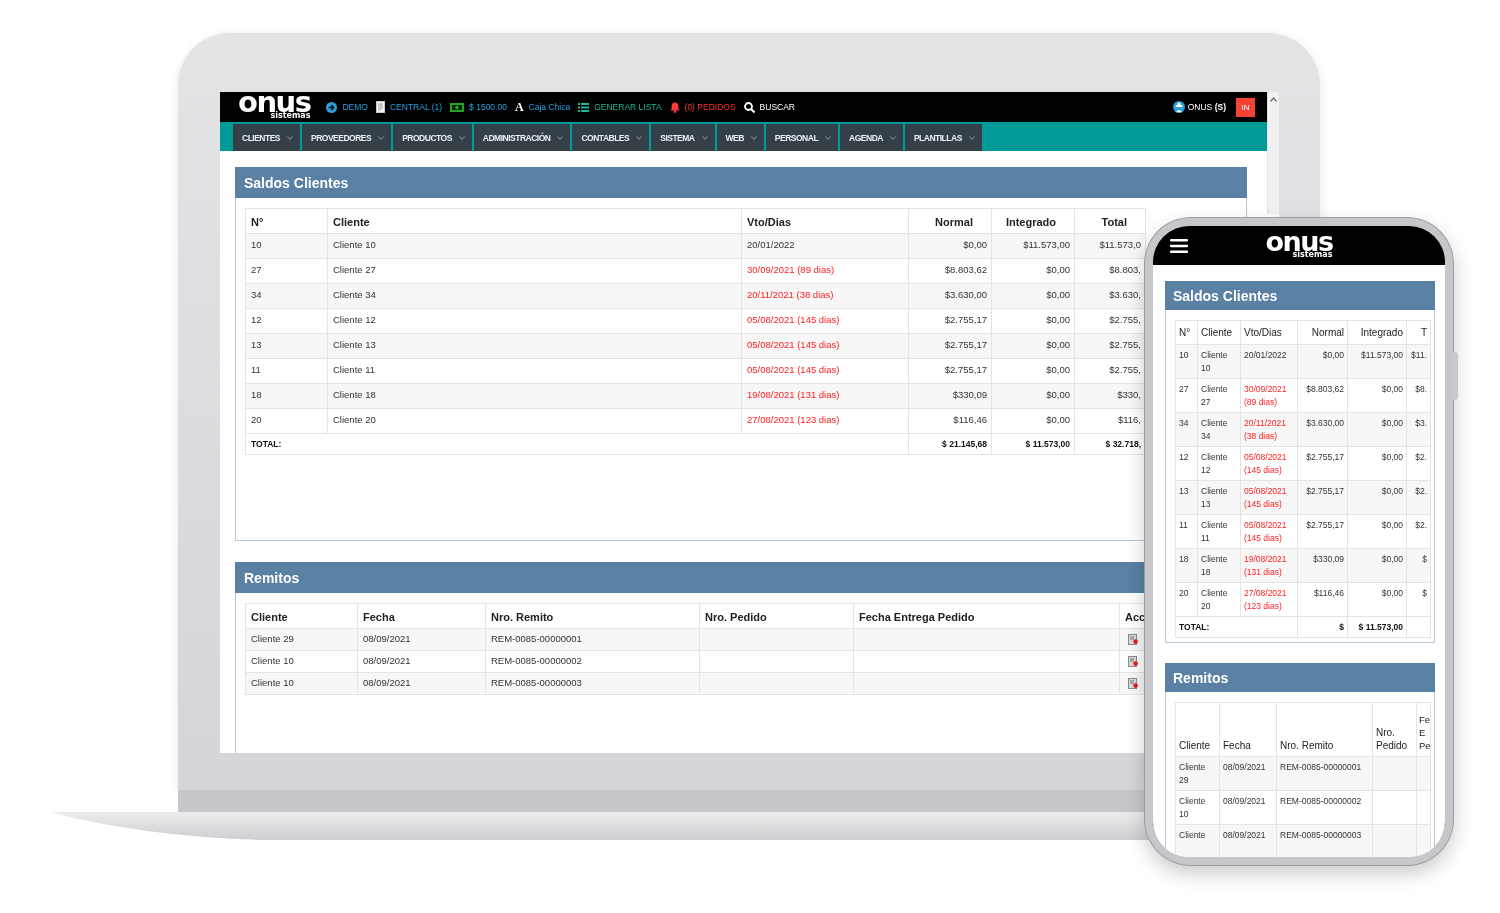 This screenshot has height=913, width=1500. Describe the element at coordinates (611, 137) in the screenshot. I see `nav-menu-item: CONTABLES` at that location.